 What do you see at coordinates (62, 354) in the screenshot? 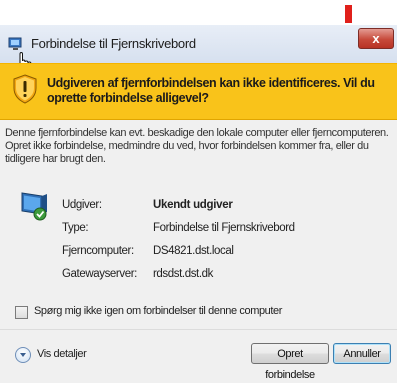
I see `show-details-label: Vis detaljer` at bounding box center [62, 354].